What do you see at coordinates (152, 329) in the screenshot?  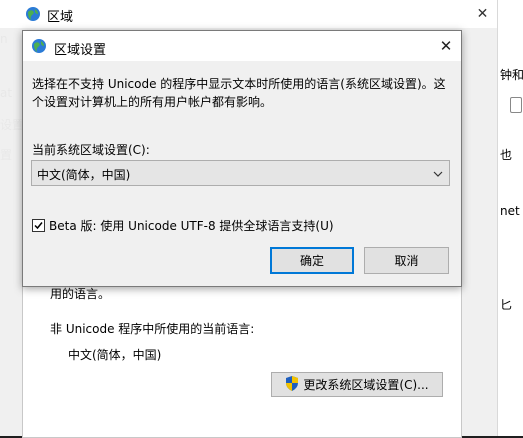 I see `non-unicode-label: 非 Unicode 程序中所使用的当前语言:` at bounding box center [152, 329].